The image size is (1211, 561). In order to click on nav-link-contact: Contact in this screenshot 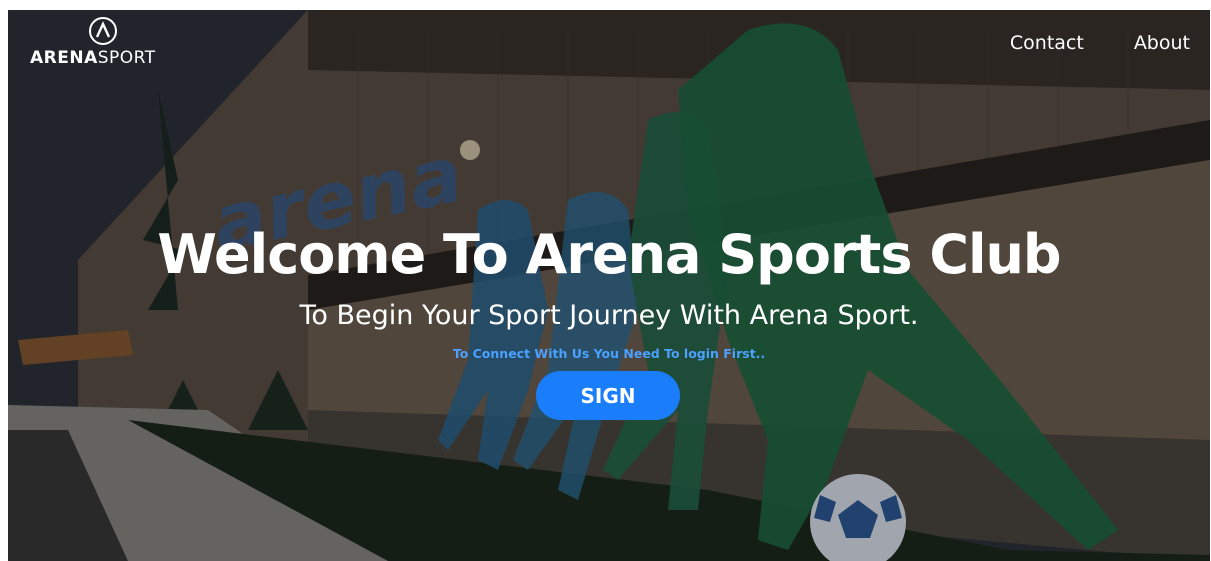, I will do `click(1047, 43)`.